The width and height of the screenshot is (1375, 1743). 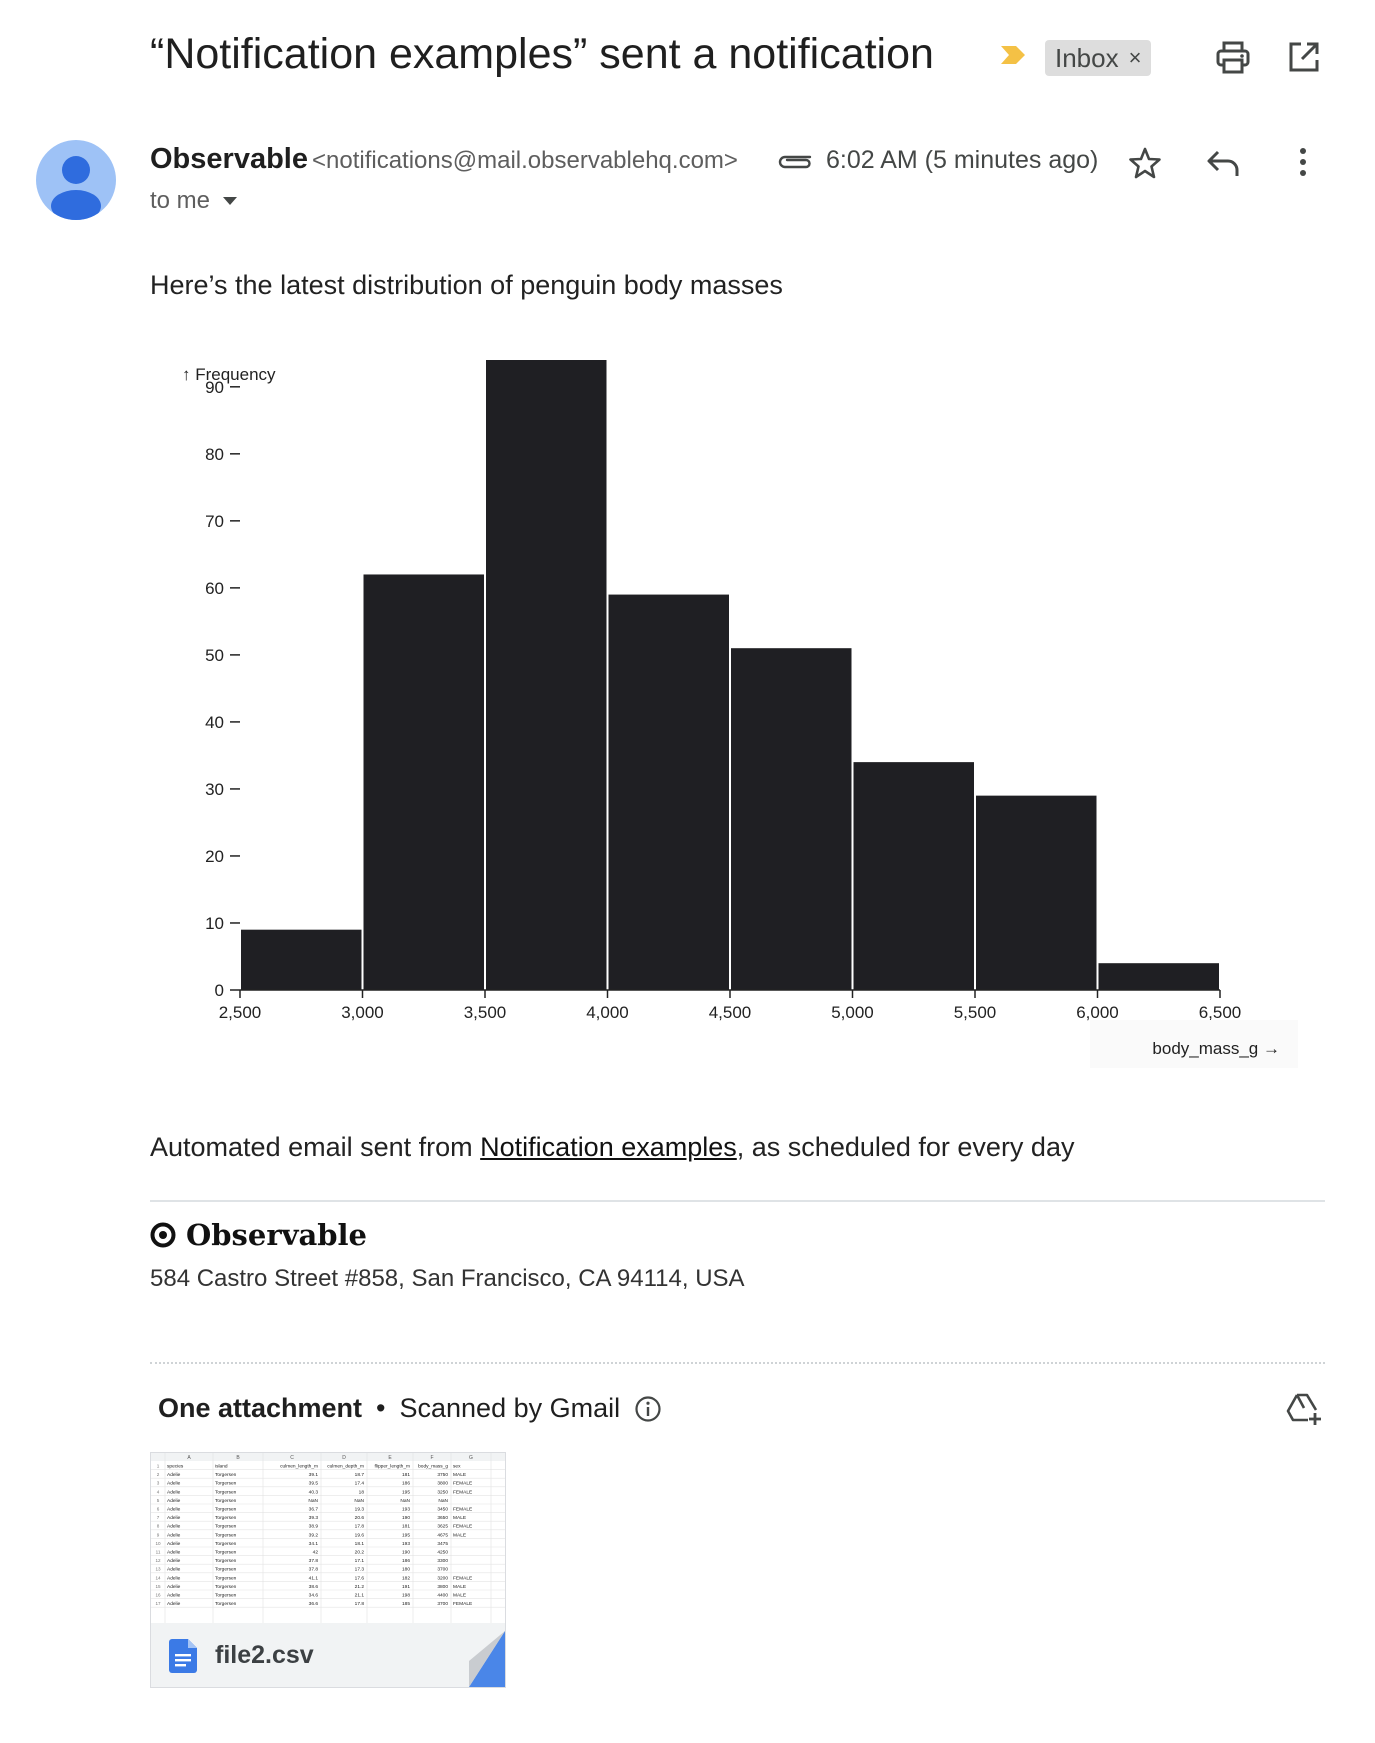 I want to click on more-vertical-icon, so click(x=1303, y=162).